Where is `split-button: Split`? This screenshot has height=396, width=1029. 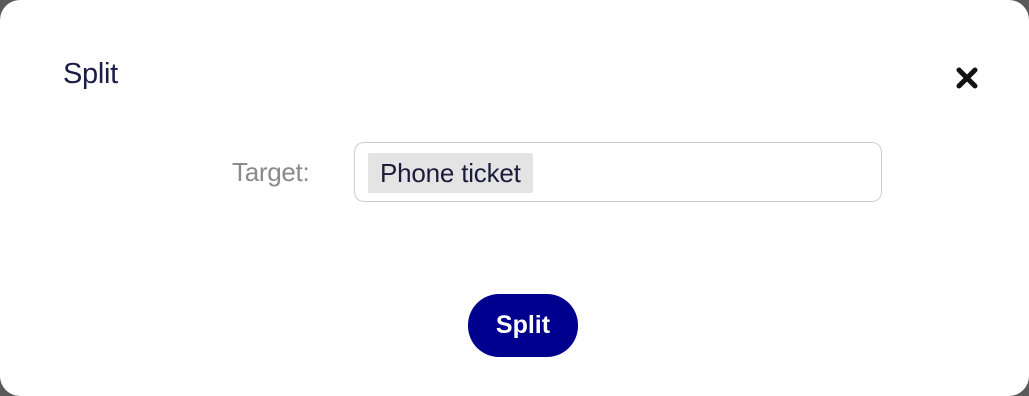
split-button: Split is located at coordinates (523, 325).